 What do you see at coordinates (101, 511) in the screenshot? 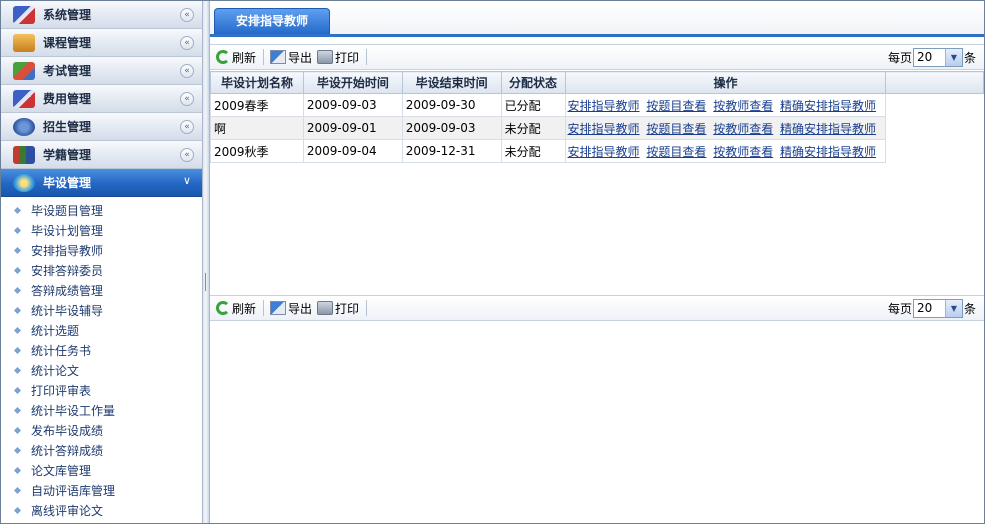
I see `submenu-item: 离线评审论文` at bounding box center [101, 511].